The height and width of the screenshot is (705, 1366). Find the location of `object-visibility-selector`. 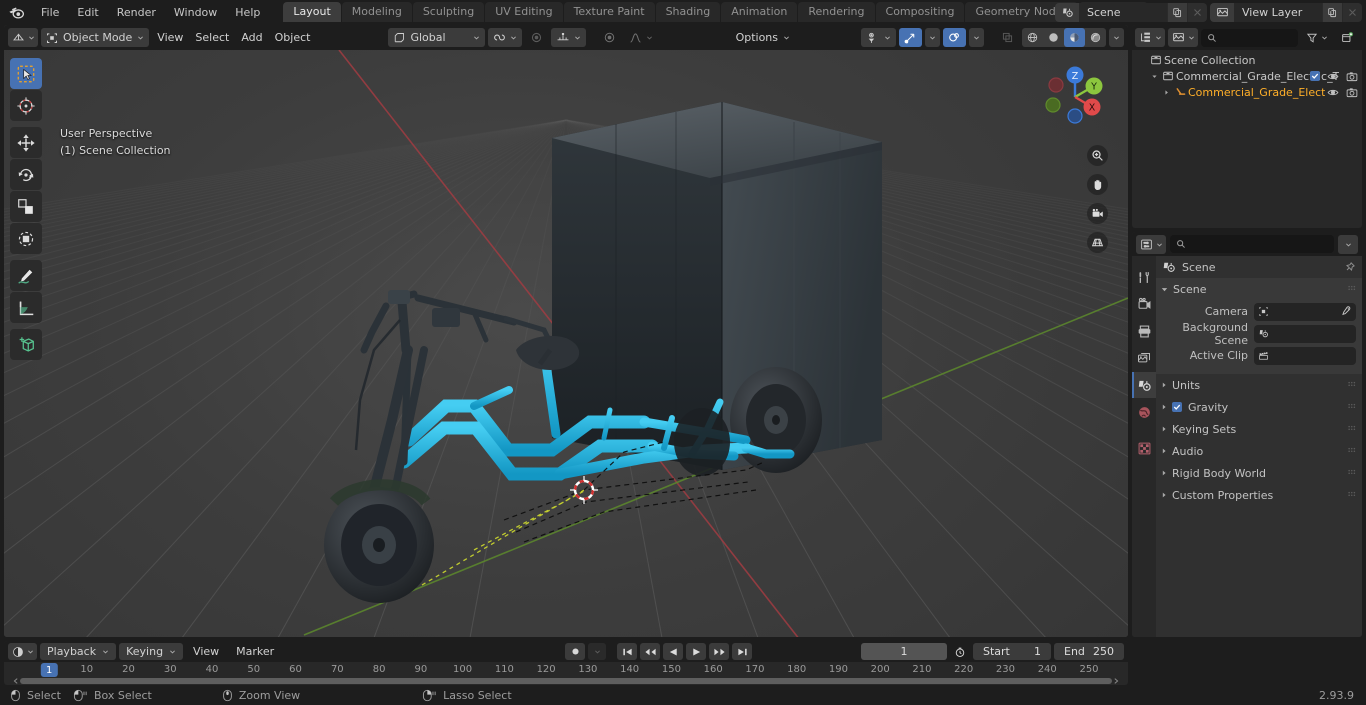

object-visibility-selector is located at coordinates (879, 37).